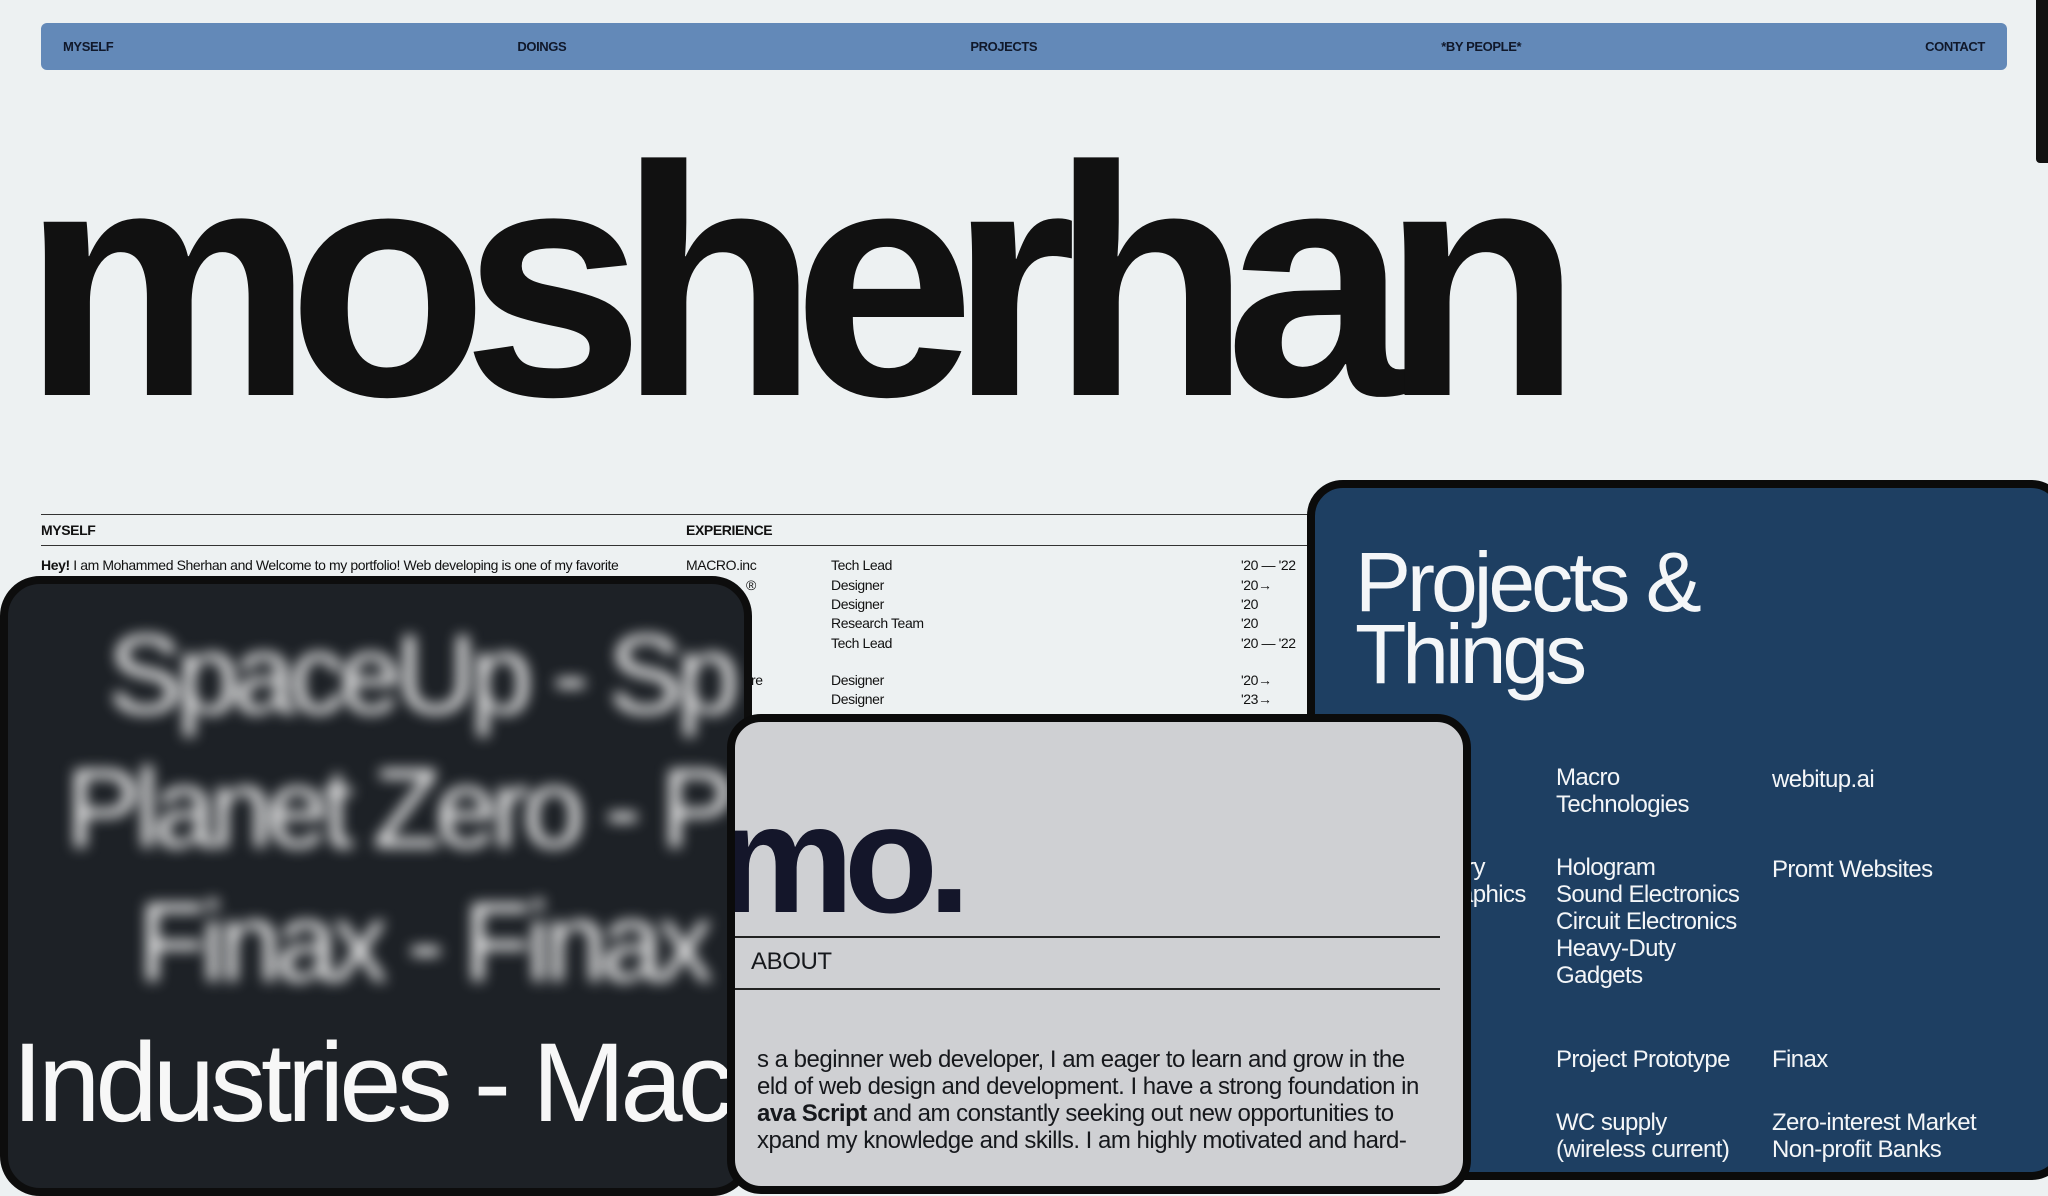  I want to click on project-item-line: Gadgets, so click(1599, 975).